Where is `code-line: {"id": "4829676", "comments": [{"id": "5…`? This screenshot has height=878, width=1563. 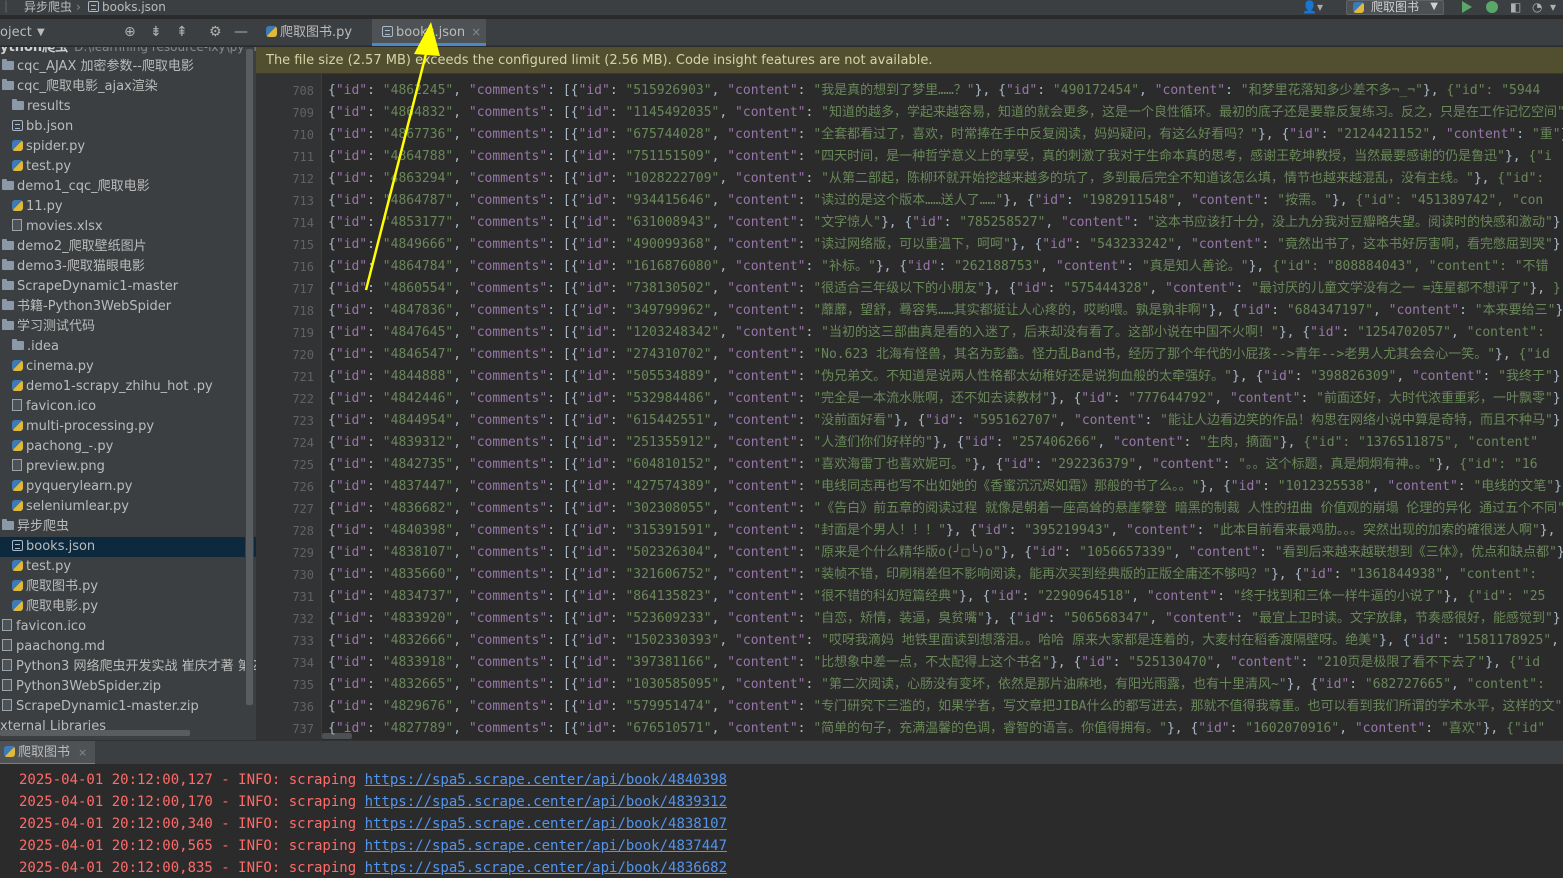 code-line: {"id": "4829676", "comments": [{"id": "5… is located at coordinates (945, 707).